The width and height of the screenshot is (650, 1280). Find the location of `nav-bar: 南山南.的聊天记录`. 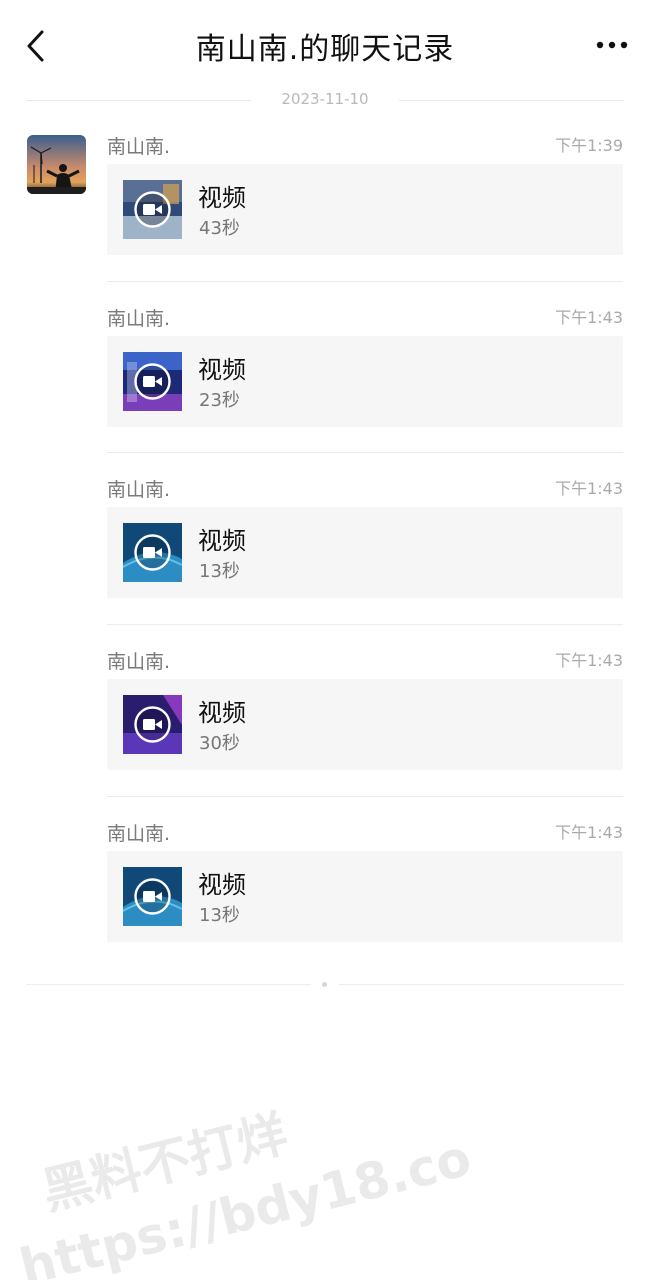

nav-bar: 南山南.的聊天记录 is located at coordinates (325, 45).